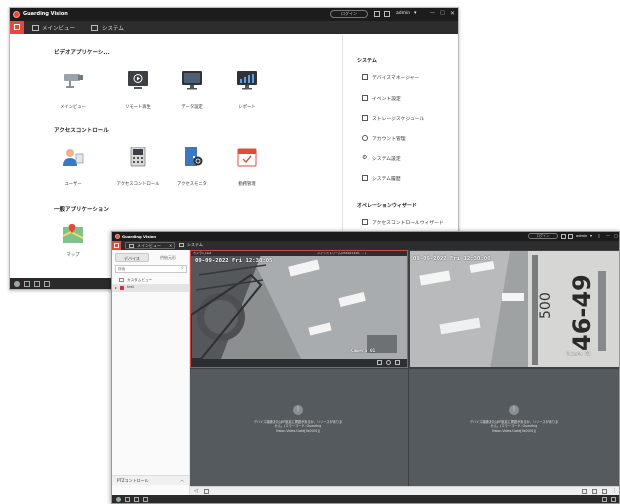 The width and height of the screenshot is (620, 504). Describe the element at coordinates (121, 280) in the screenshot. I see `folder-icon` at that location.